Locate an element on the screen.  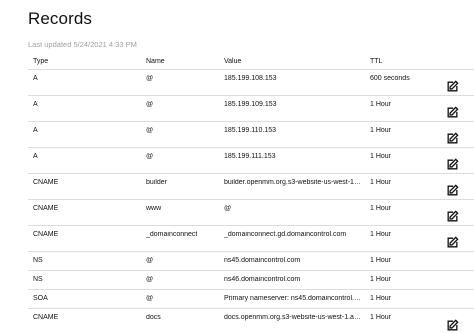
table-row: A @185.199.108.153 600 seconds is located at coordinates (251, 83).